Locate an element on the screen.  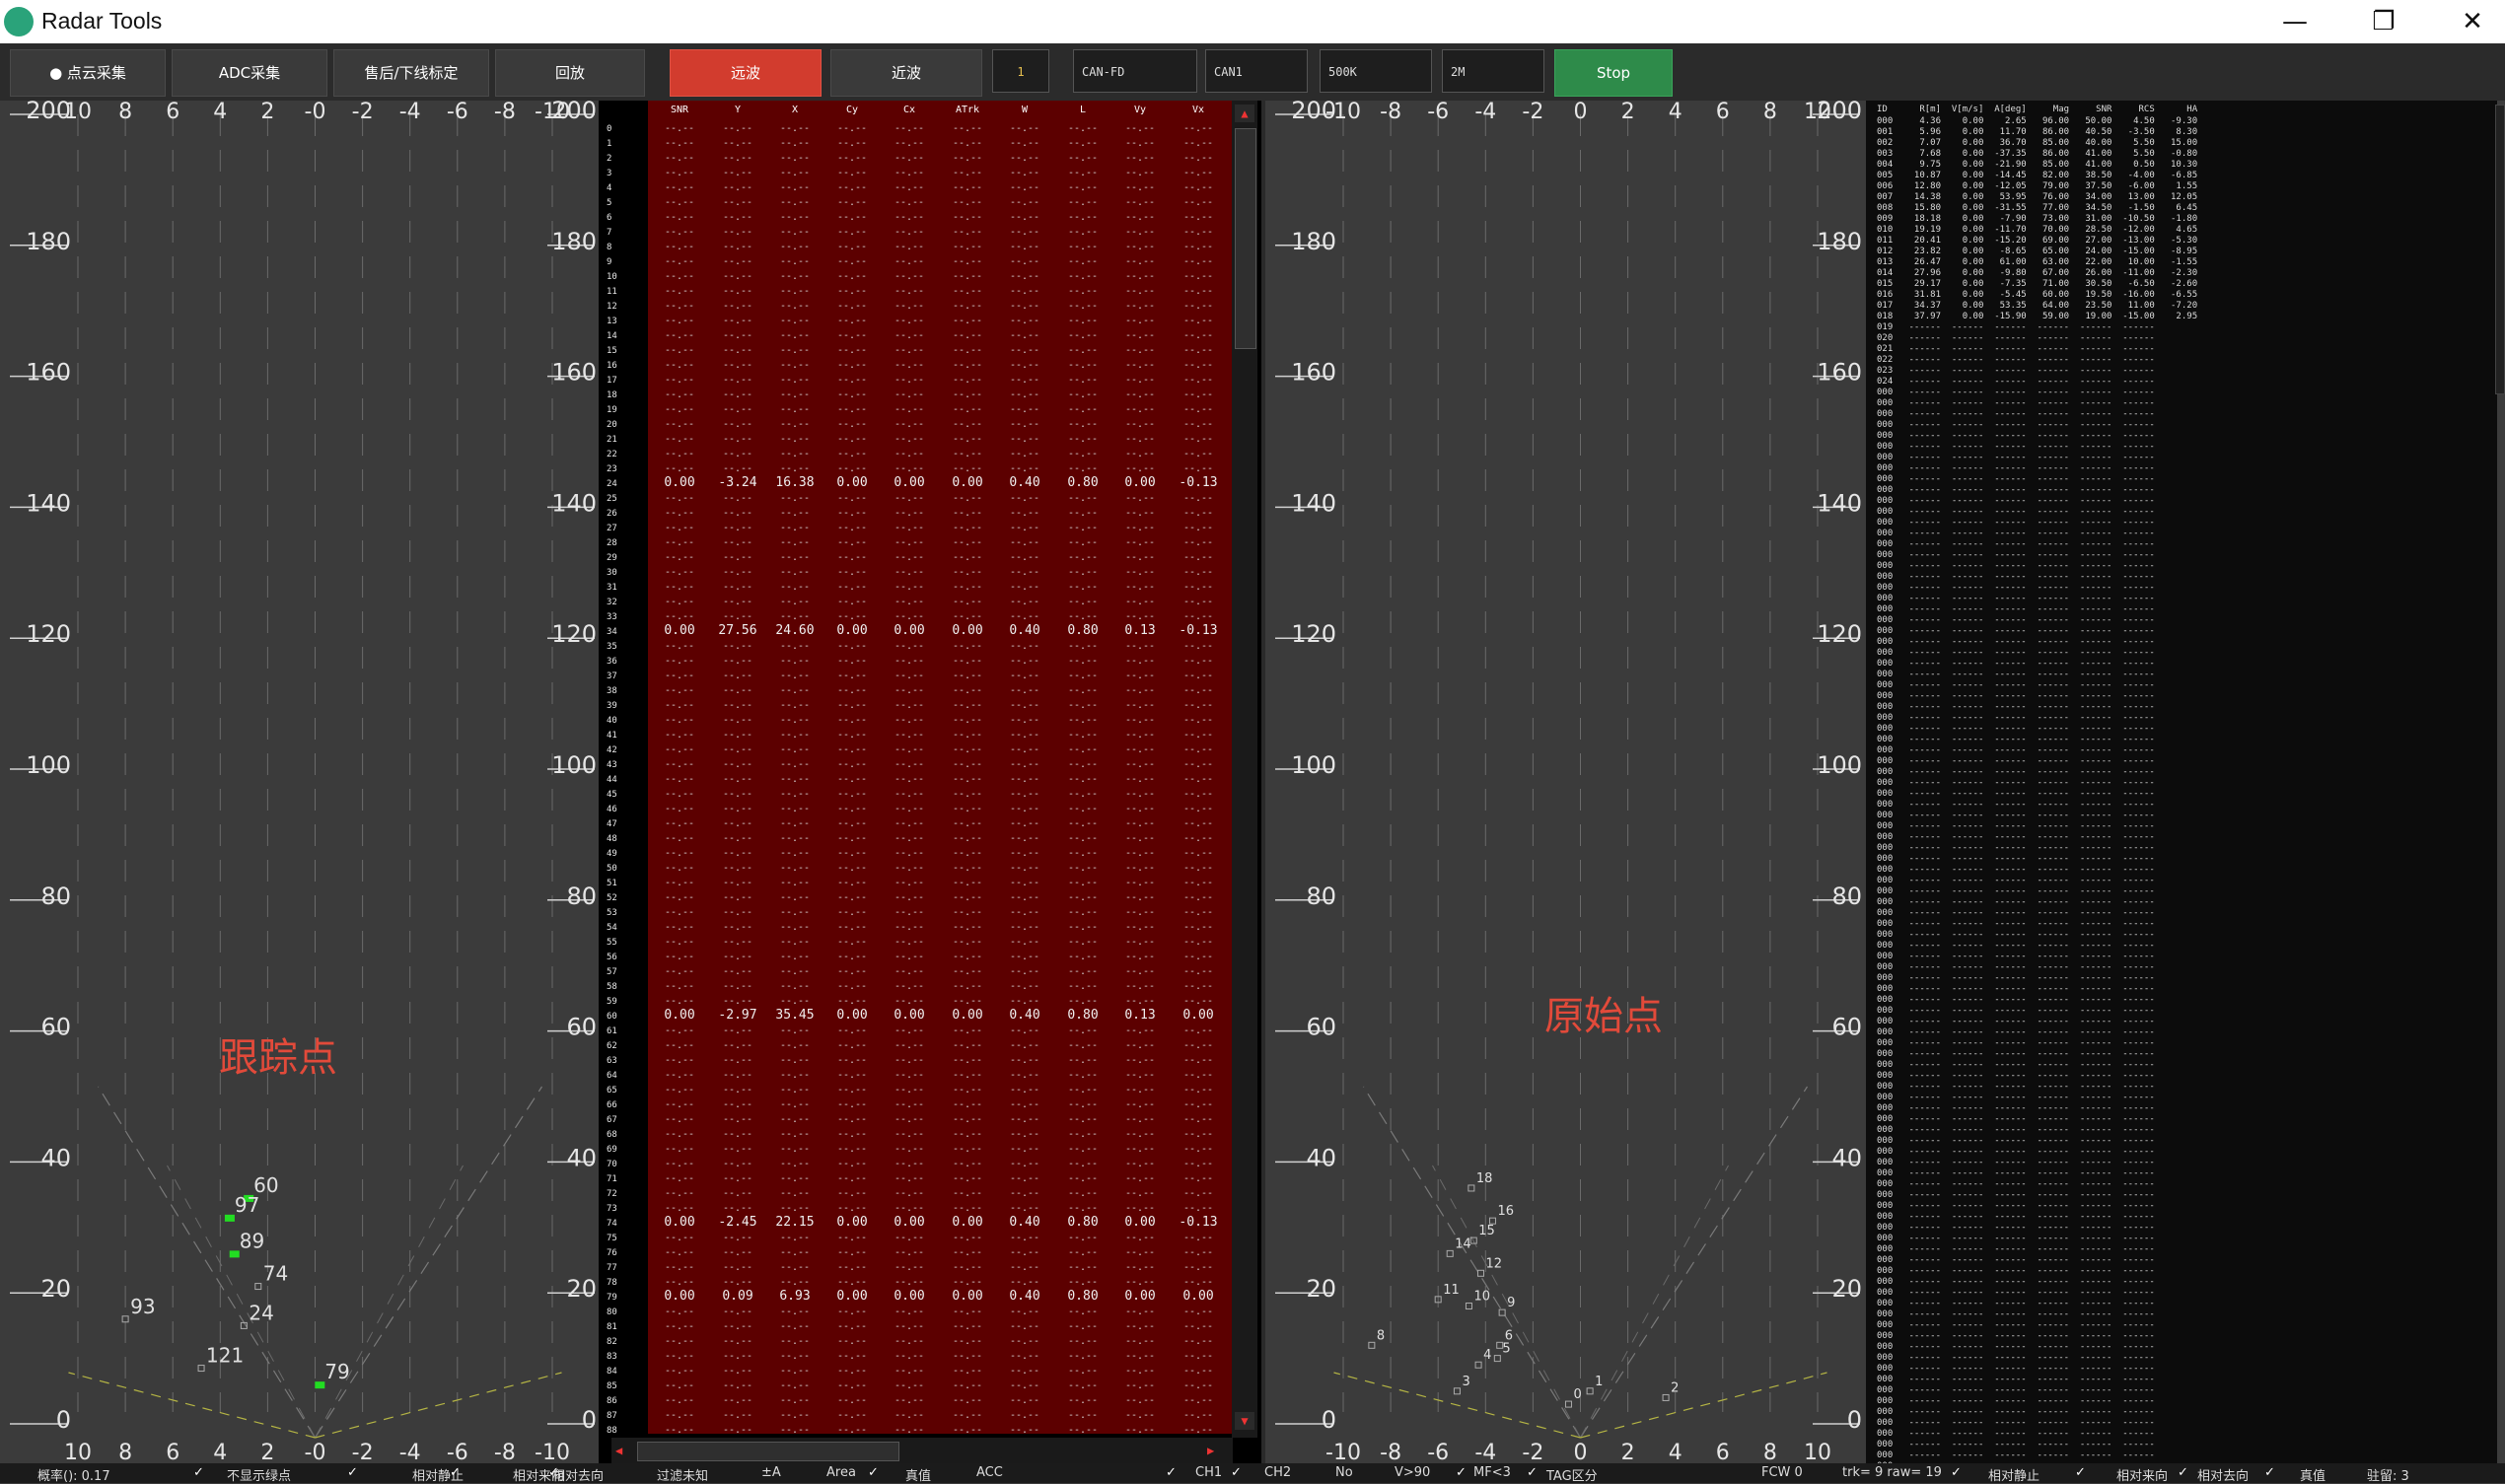
playback-button: 回放 is located at coordinates (570, 73).